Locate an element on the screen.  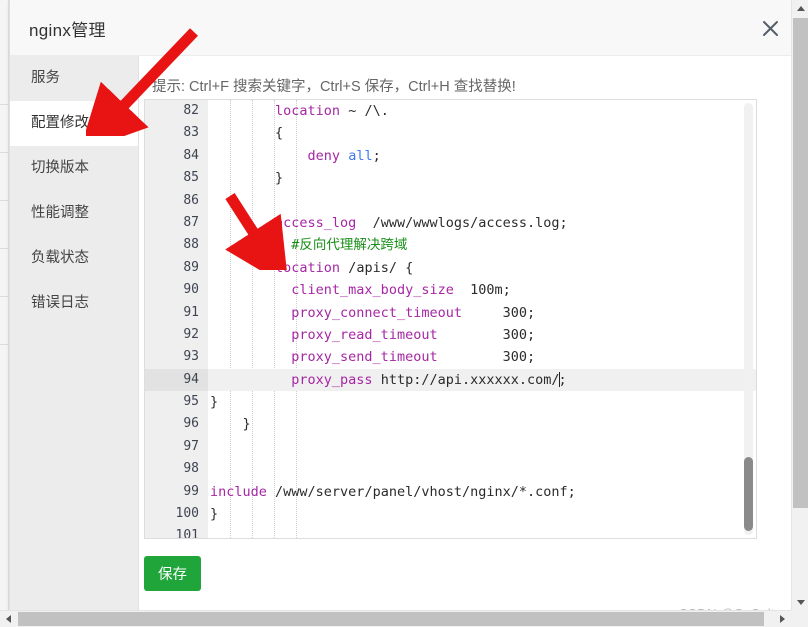
close-icon is located at coordinates (770, 28).